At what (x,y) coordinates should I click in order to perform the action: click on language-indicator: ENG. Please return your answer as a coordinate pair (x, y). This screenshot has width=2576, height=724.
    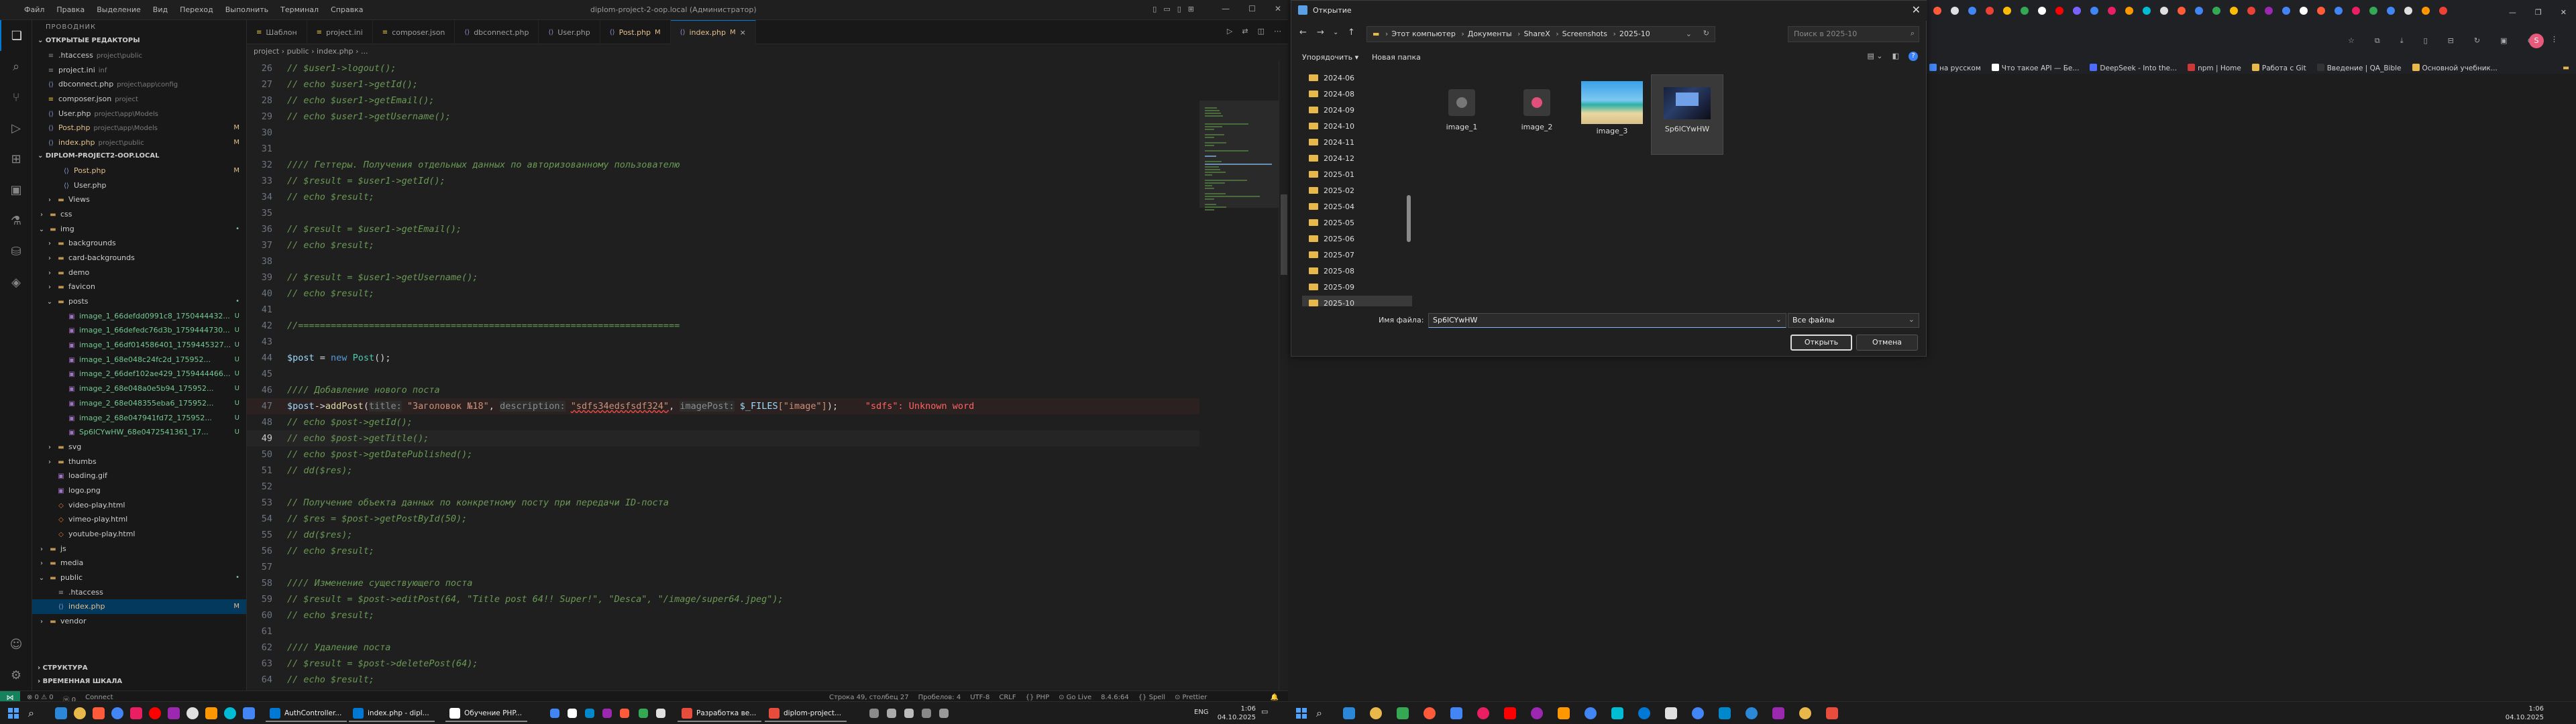
    Looking at the image, I should click on (1201, 712).